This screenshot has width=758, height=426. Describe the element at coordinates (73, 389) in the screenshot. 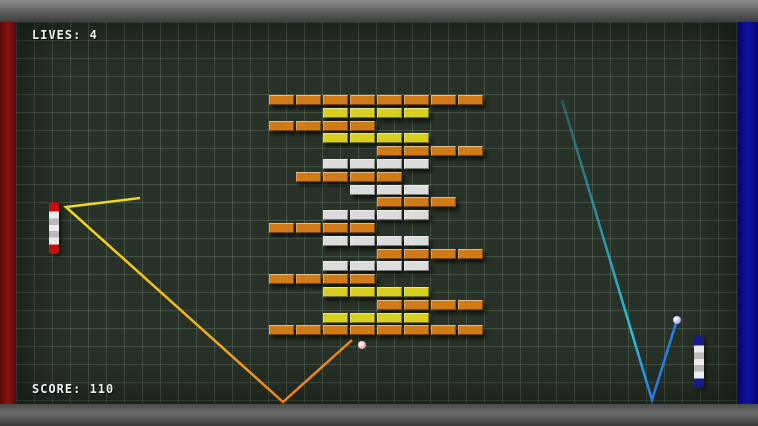

I see `score-counter: SCORE: 110` at that location.